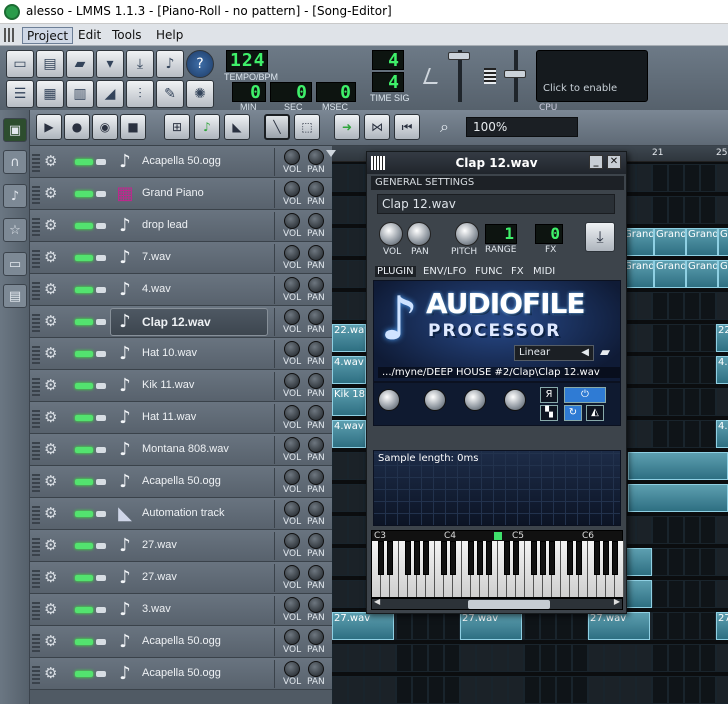 The width and height of the screenshot is (728, 704). Describe the element at coordinates (80, 64) in the screenshot. I see `open-project-button: ▰` at that location.